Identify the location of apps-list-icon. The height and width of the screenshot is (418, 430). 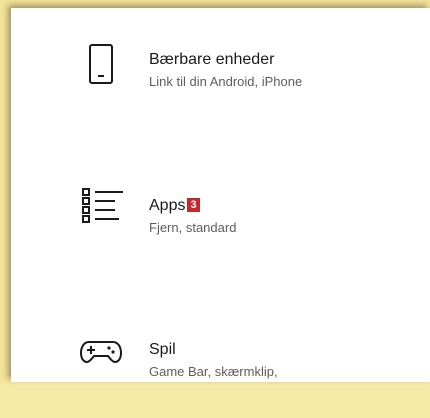
(101, 206).